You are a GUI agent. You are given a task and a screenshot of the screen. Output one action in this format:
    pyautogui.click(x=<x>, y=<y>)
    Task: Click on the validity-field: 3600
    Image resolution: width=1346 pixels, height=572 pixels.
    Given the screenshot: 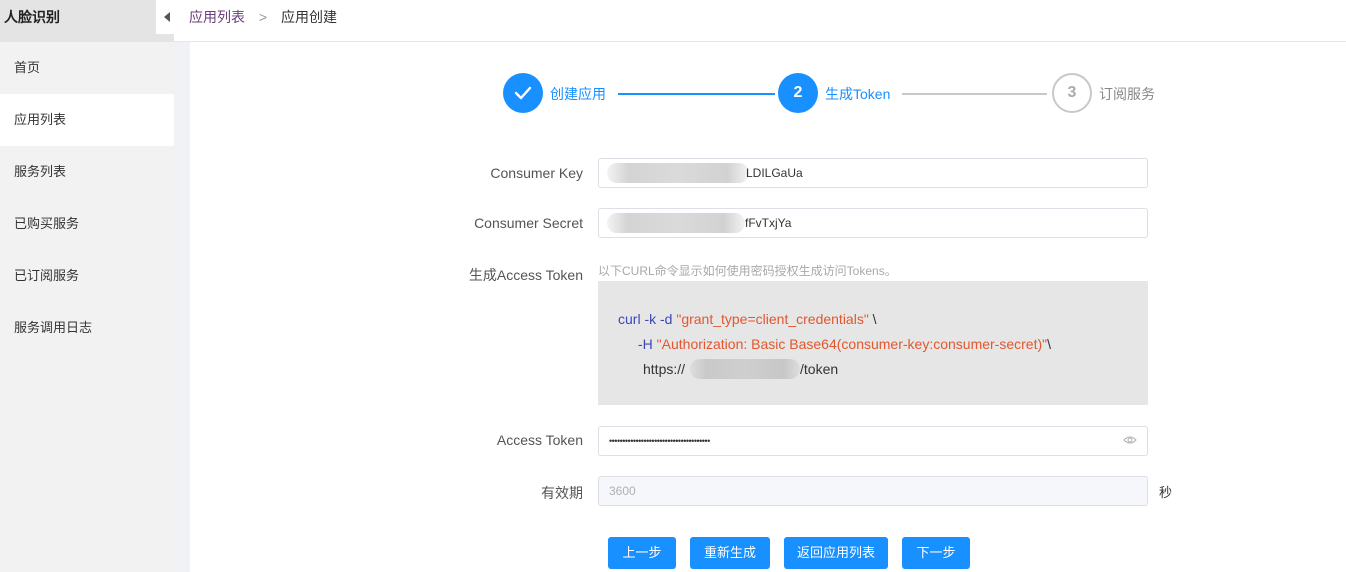 What is the action you would take?
    pyautogui.click(x=873, y=491)
    